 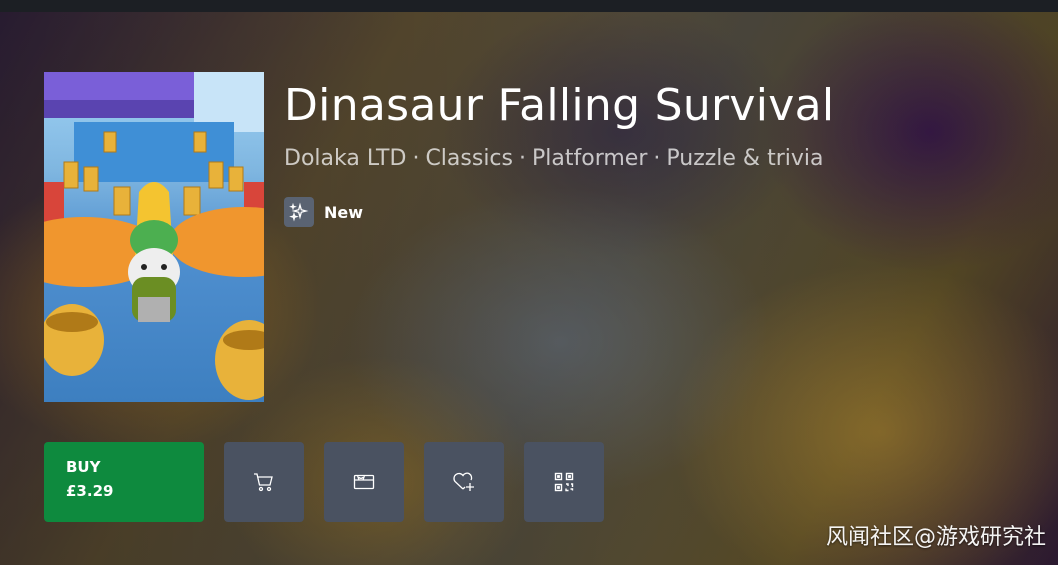 I want to click on watermark: 风闻社区@游戏研究社, so click(x=935, y=537).